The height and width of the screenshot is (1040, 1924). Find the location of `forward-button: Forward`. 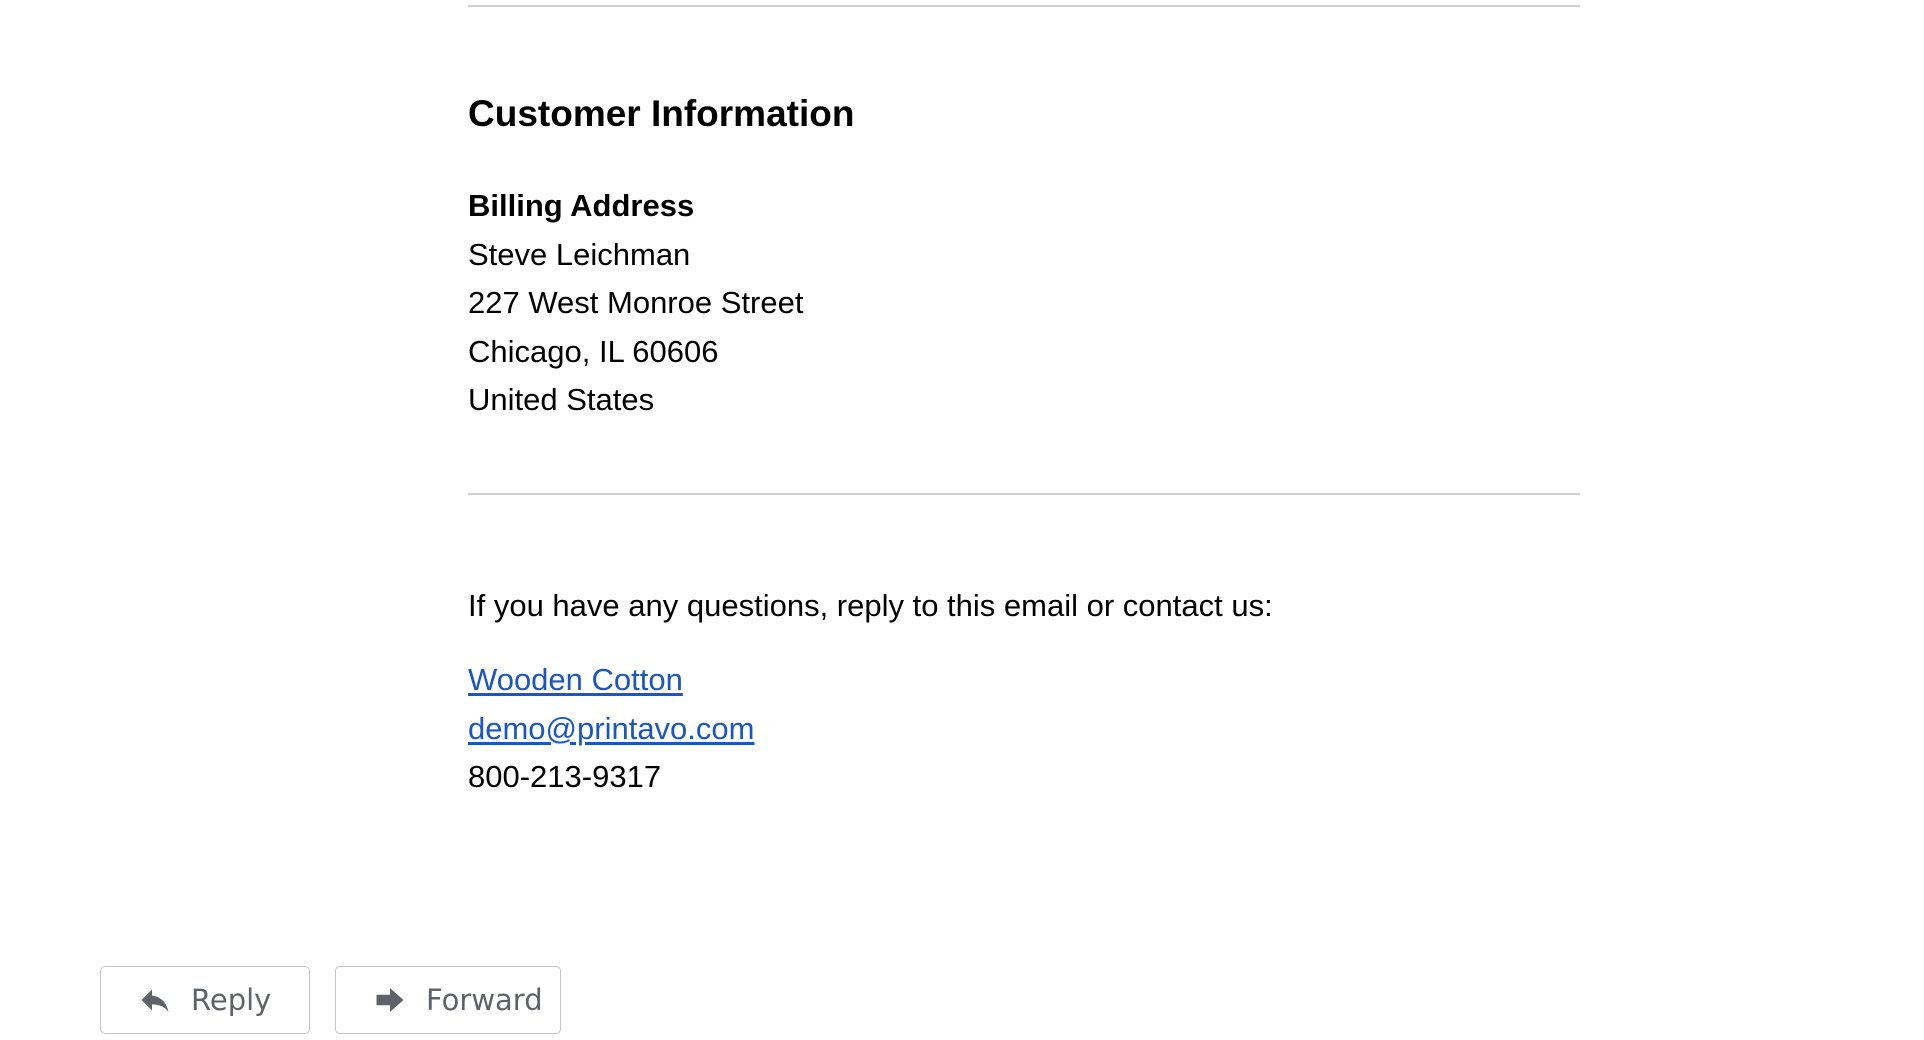

forward-button: Forward is located at coordinates (448, 1000).